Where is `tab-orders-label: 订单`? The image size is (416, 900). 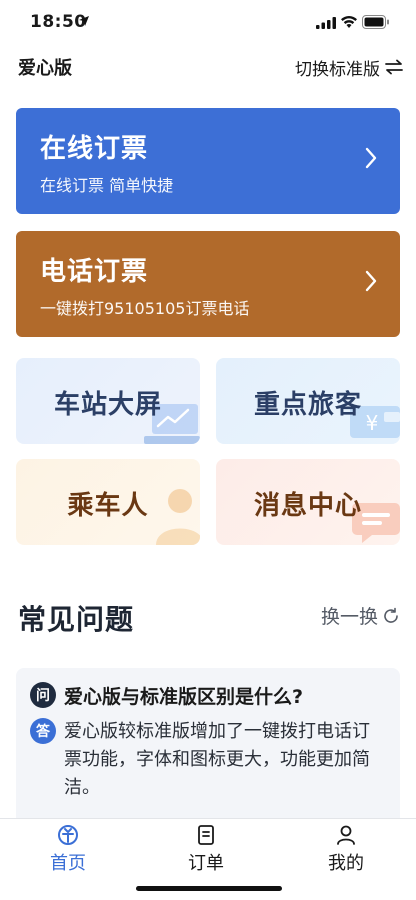 tab-orders-label: 订单 is located at coordinates (206, 863).